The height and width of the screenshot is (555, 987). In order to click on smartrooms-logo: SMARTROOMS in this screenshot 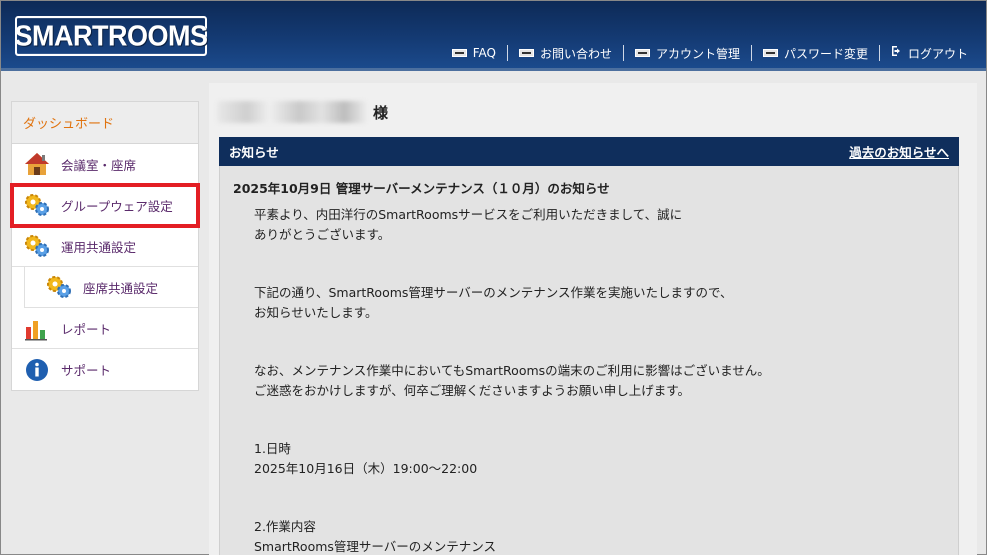, I will do `click(111, 36)`.